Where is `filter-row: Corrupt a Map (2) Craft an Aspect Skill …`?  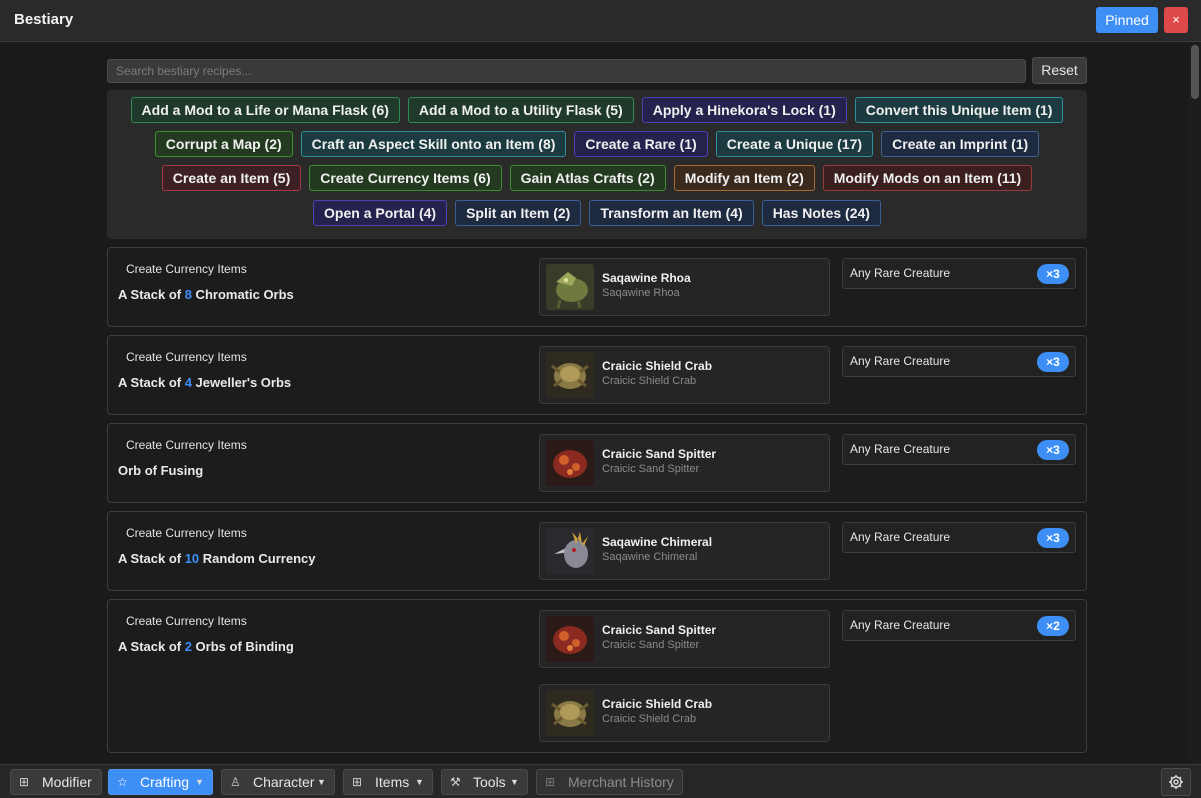 filter-row: Corrupt a Map (2) Craft an Aspect Skill … is located at coordinates (597, 144).